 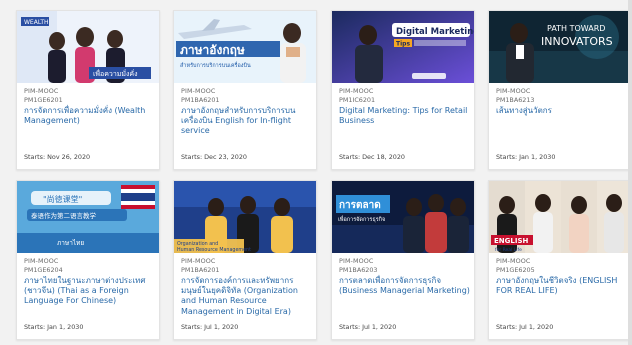 What do you see at coordinates (576, 28) in the screenshot?
I see `thumb-caption: PATH TOWARD` at bounding box center [576, 28].